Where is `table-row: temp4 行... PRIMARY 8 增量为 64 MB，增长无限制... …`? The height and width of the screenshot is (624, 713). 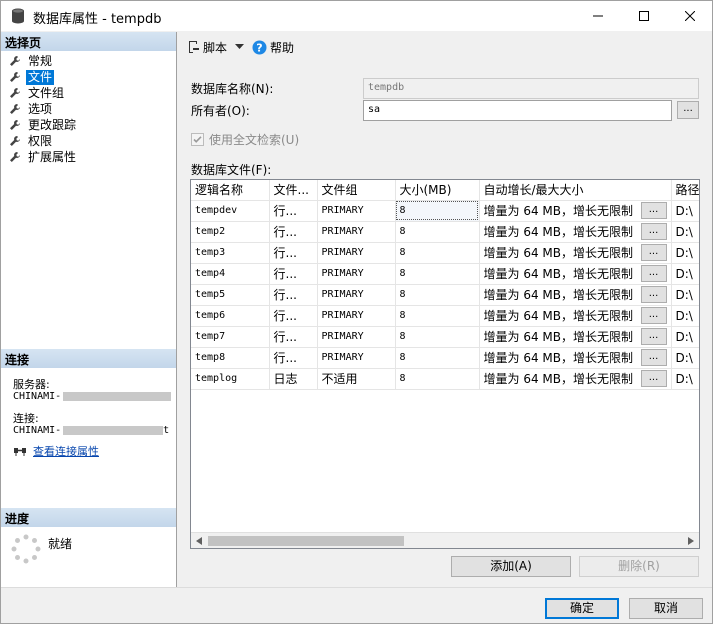
table-row: temp4 行... PRIMARY 8 增量为 64 MB，增长无限制... … is located at coordinates (445, 274).